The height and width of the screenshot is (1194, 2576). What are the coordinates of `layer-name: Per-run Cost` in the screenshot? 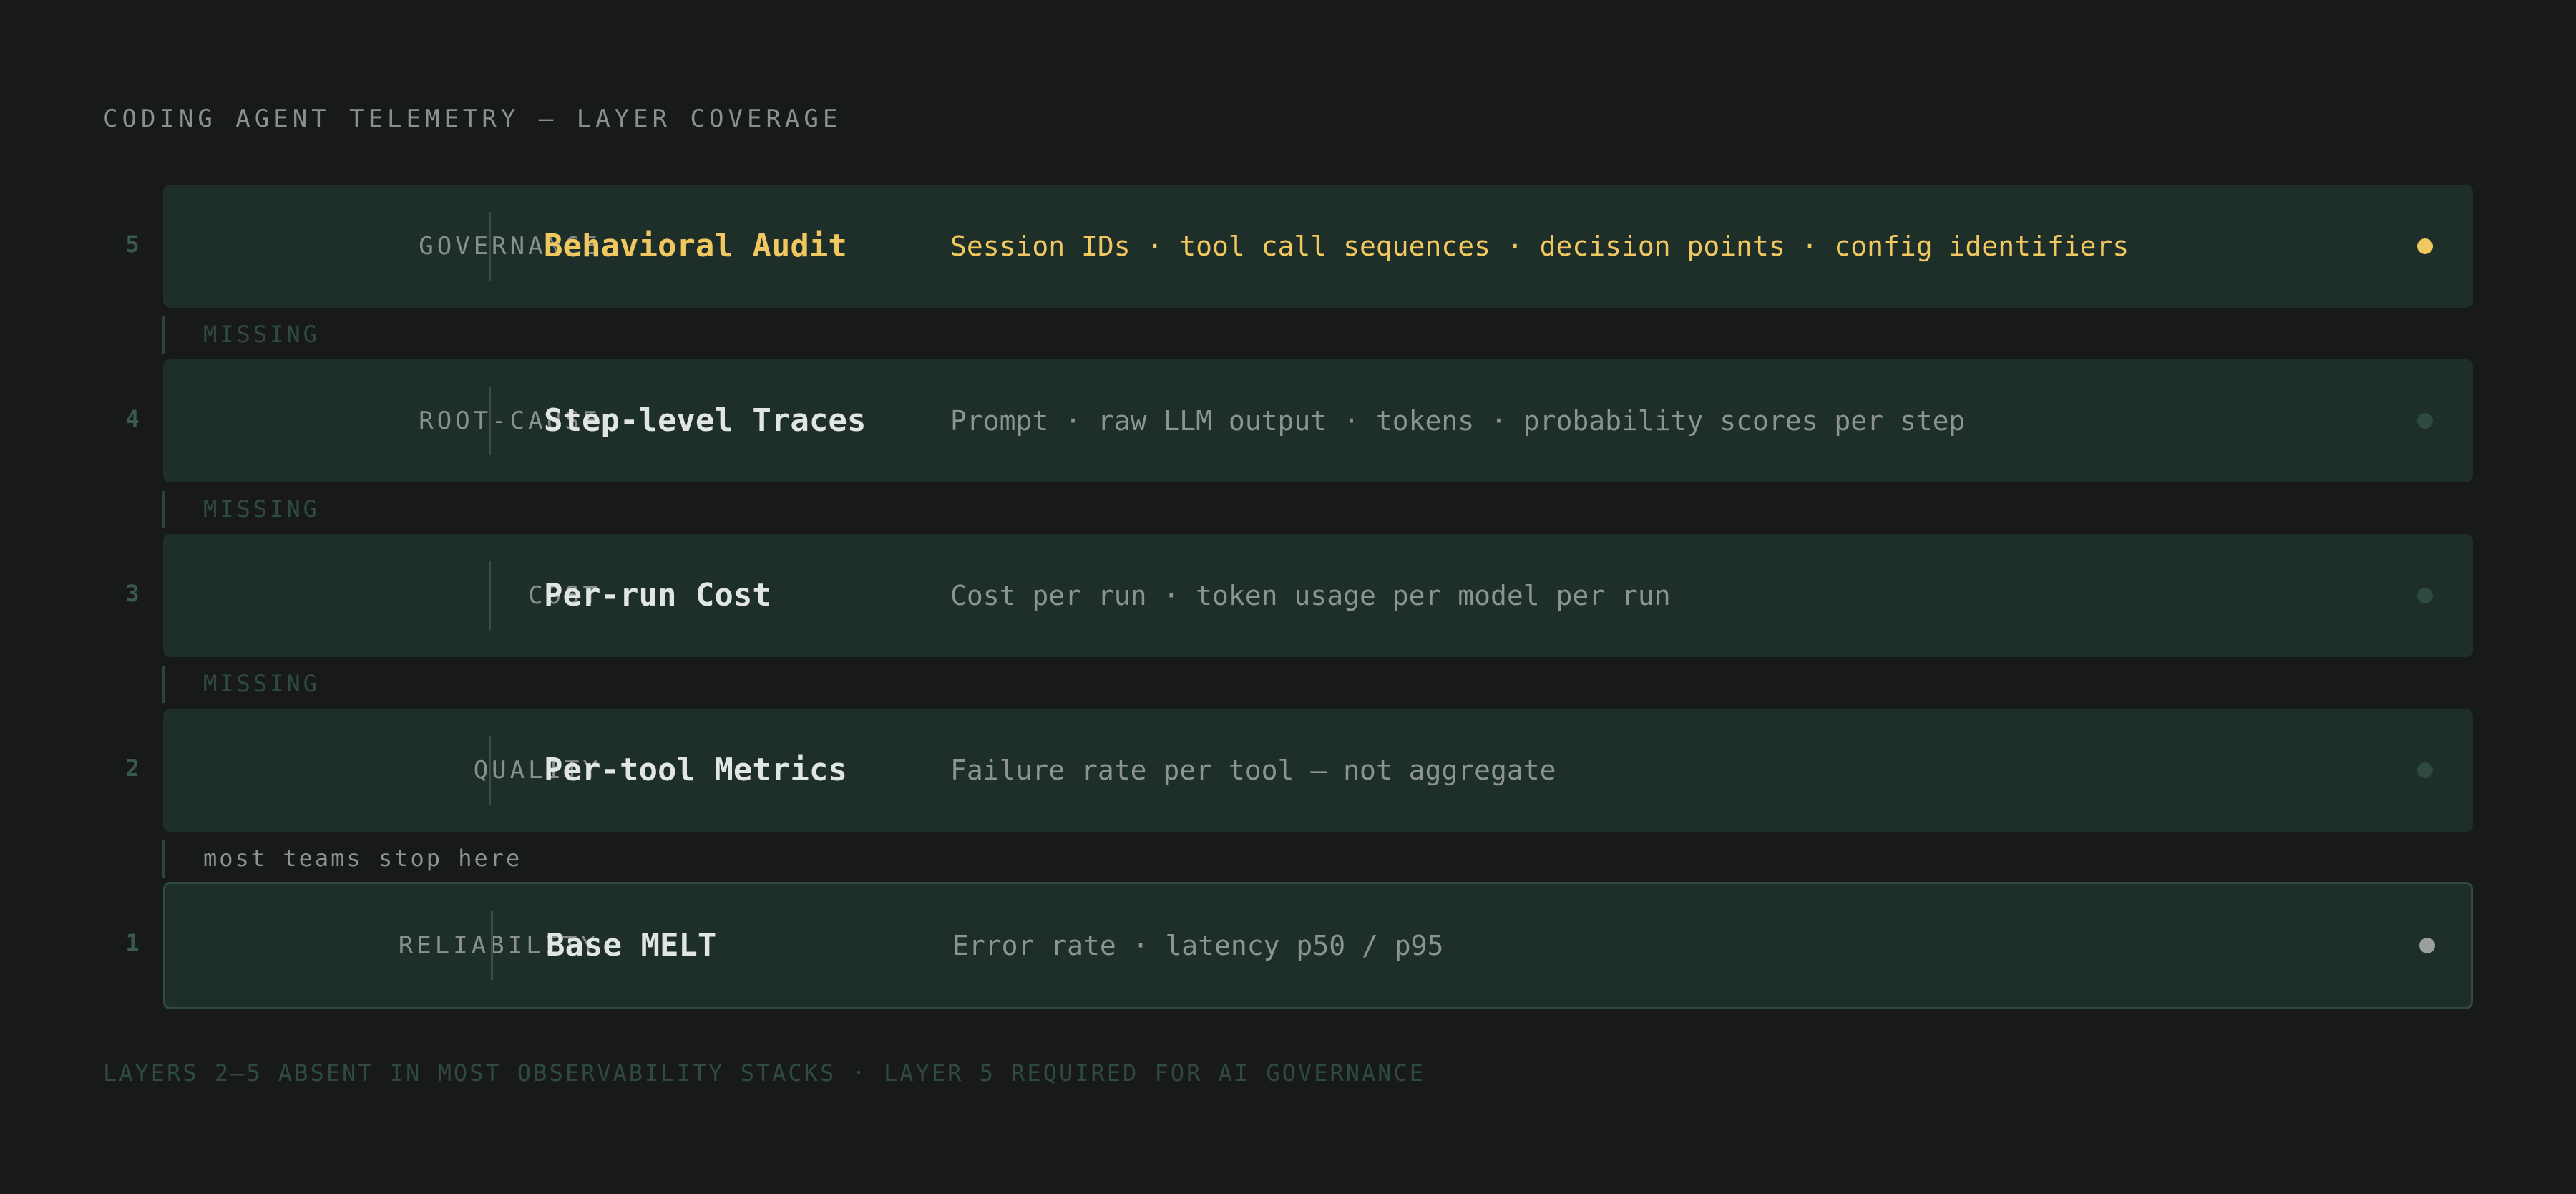 It's located at (657, 595).